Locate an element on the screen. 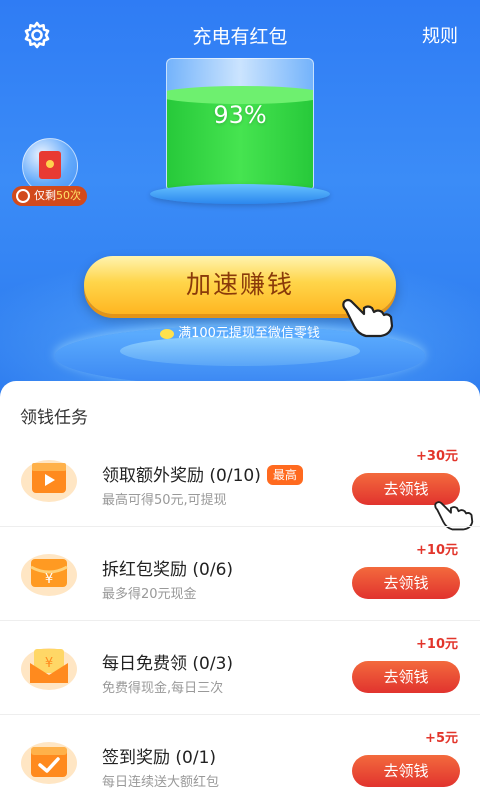 The width and height of the screenshot is (480, 800). task-name-text: 领取额外奖励 (0/10) is located at coordinates (181, 476).